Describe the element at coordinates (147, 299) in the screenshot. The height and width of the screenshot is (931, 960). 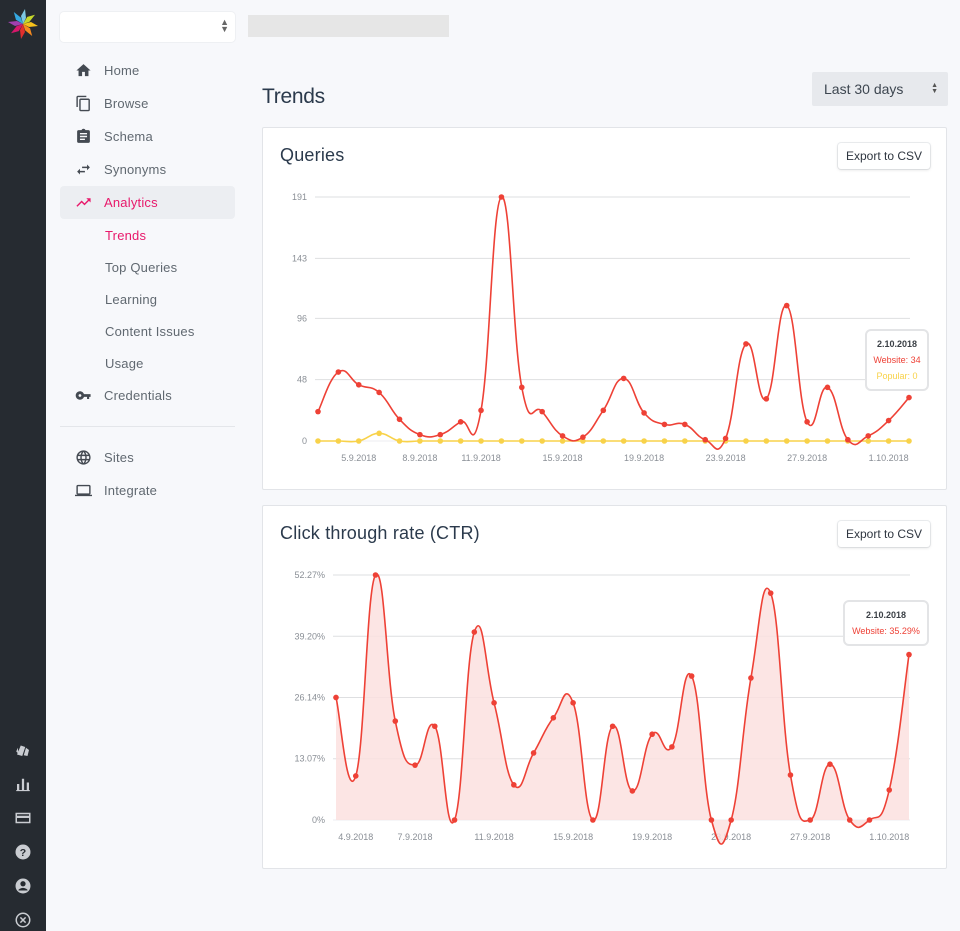
I see `sidebar-subitem-learning: Learning` at that location.